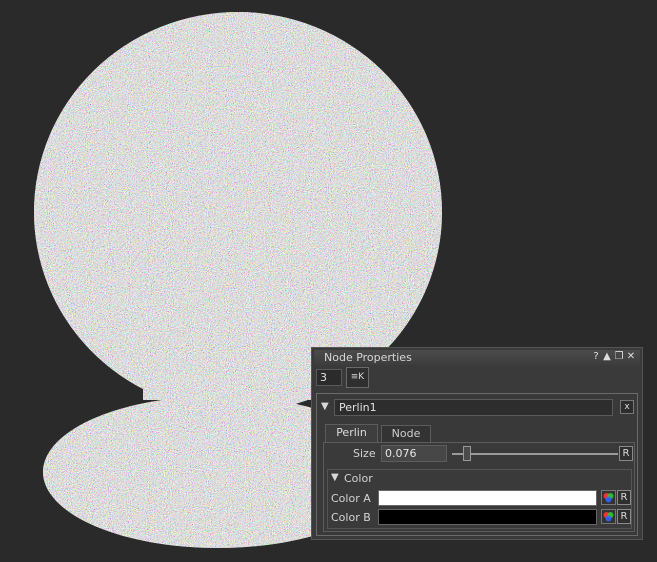  What do you see at coordinates (364, 453) in the screenshot?
I see `size-label: Size` at bounding box center [364, 453].